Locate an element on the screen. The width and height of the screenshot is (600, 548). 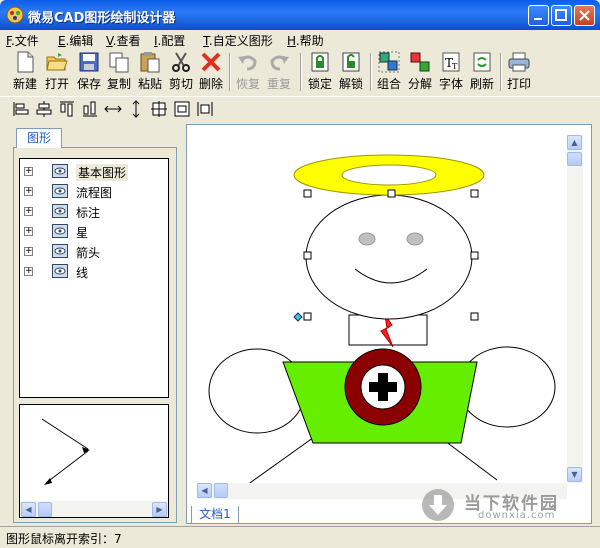
menu-file: F.文件 is located at coordinates (22, 40).